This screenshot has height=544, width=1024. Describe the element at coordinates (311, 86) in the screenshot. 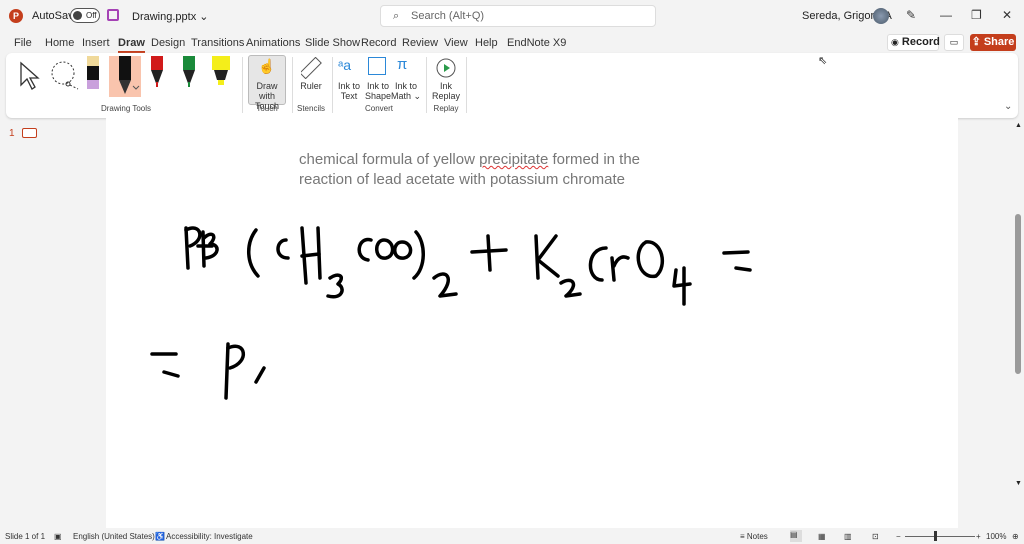

I see `ruler-label: Ruler` at that location.